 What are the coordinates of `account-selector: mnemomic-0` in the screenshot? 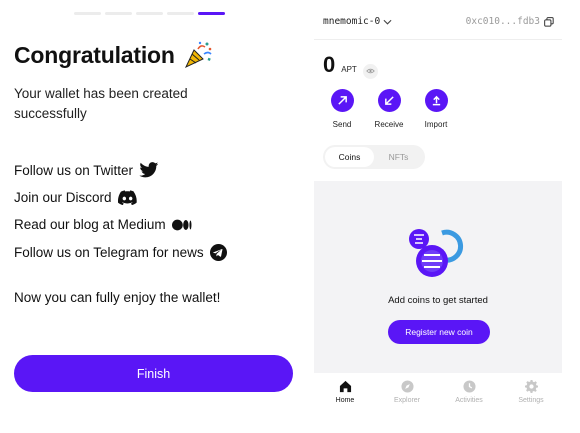 It's located at (357, 21).